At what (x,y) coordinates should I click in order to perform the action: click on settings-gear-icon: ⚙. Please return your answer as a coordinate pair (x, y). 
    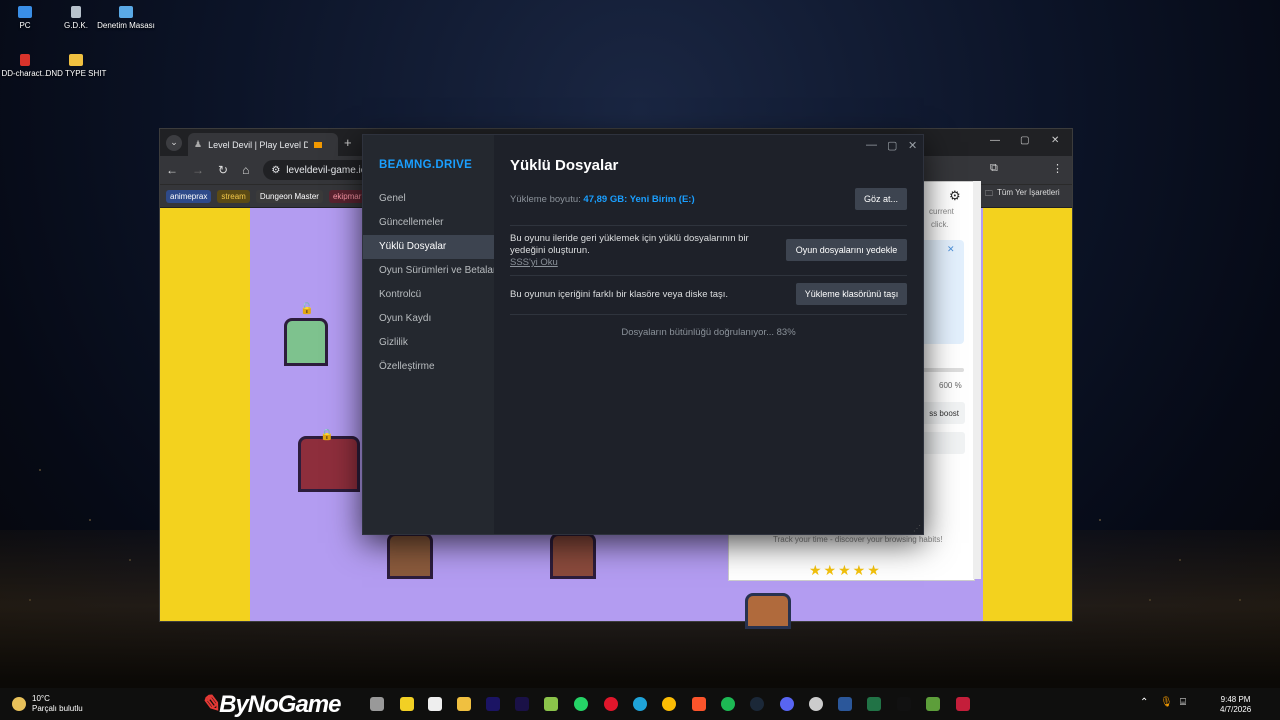
    Looking at the image, I should click on (955, 196).